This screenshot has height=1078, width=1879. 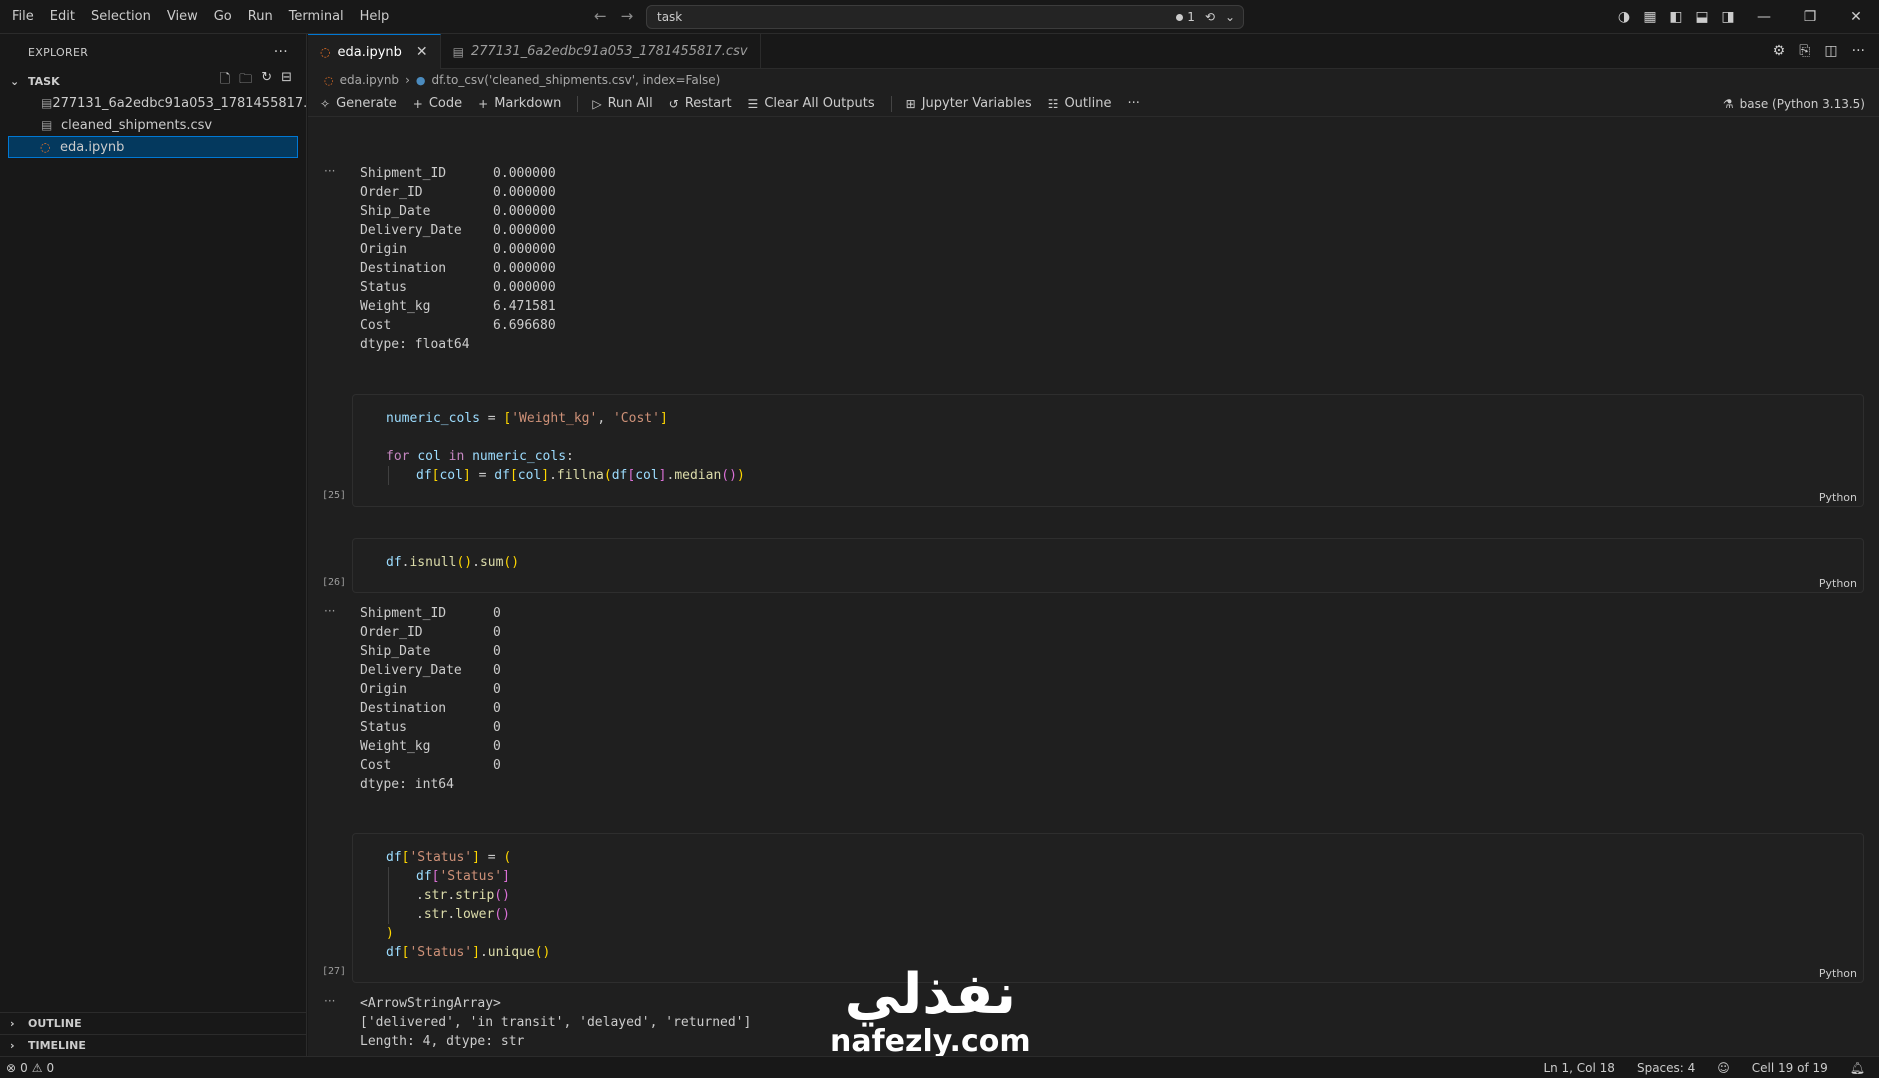 What do you see at coordinates (57, 1045) in the screenshot?
I see `timeline-label: TIMELINE` at bounding box center [57, 1045].